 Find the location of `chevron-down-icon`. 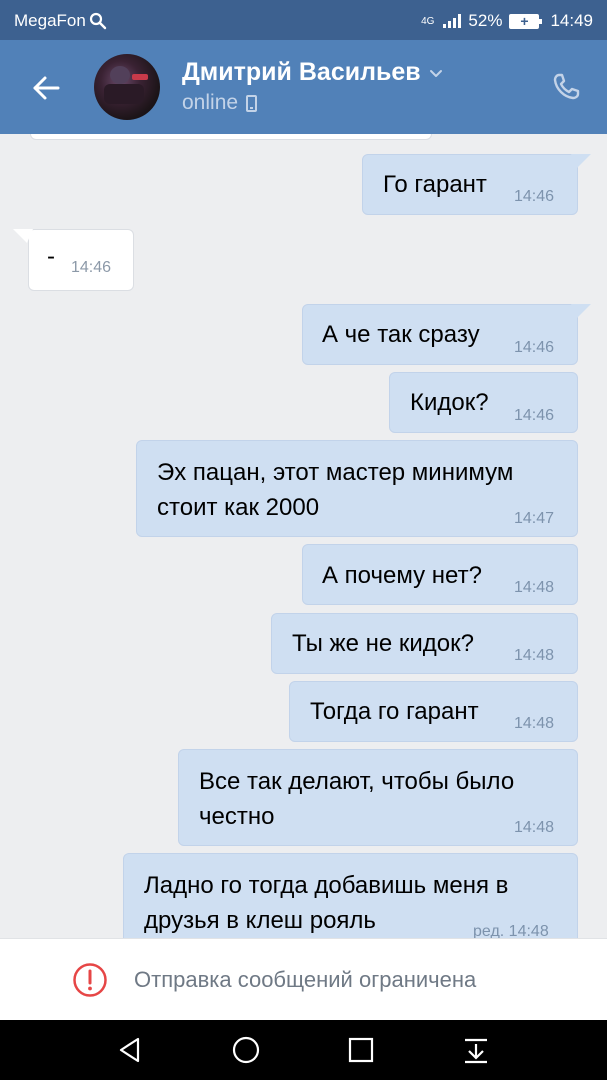

chevron-down-icon is located at coordinates (435, 73).